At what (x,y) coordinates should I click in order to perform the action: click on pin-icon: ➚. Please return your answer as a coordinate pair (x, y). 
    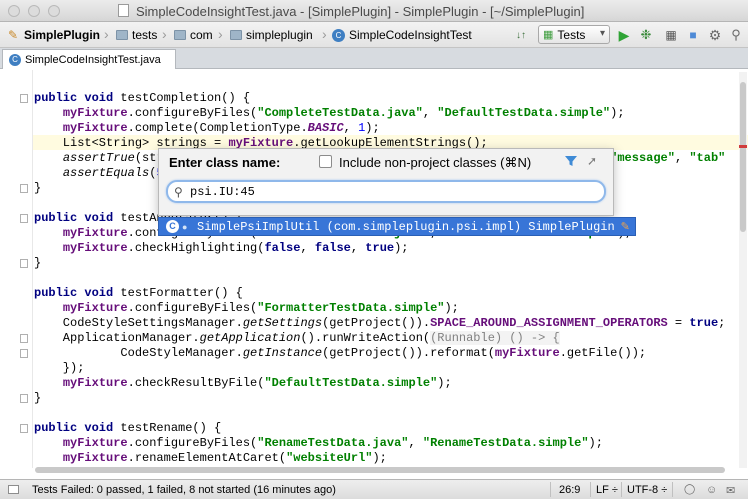
    Looking at the image, I should click on (594, 161).